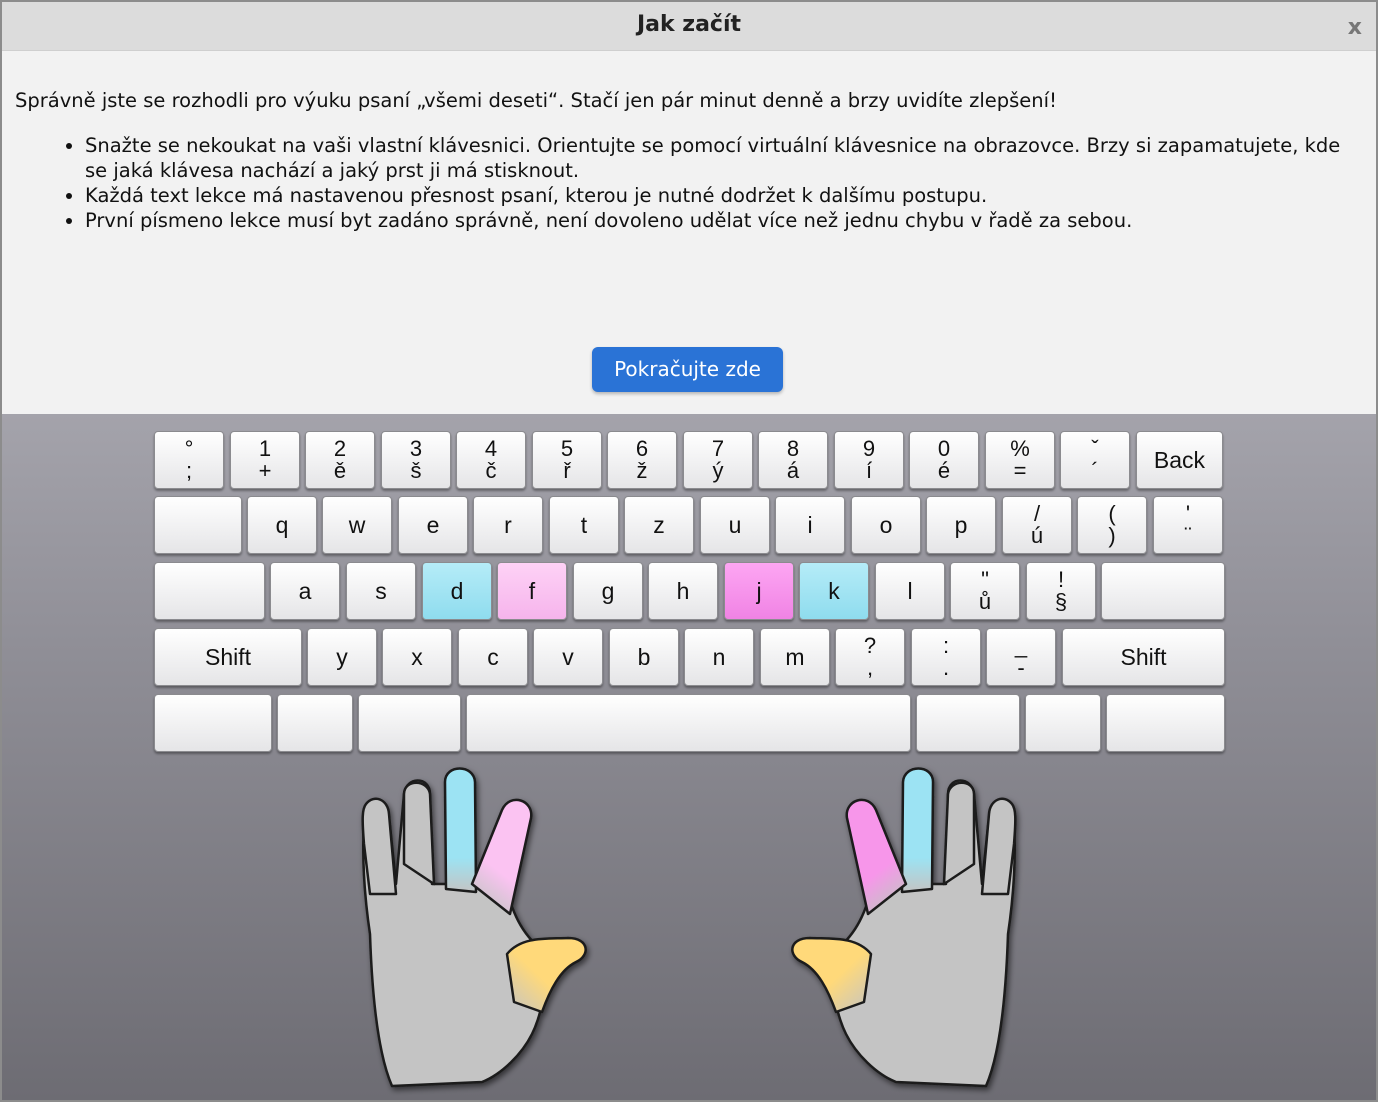 This screenshot has width=1378, height=1102. I want to click on right-pinky, so click(998, 846).